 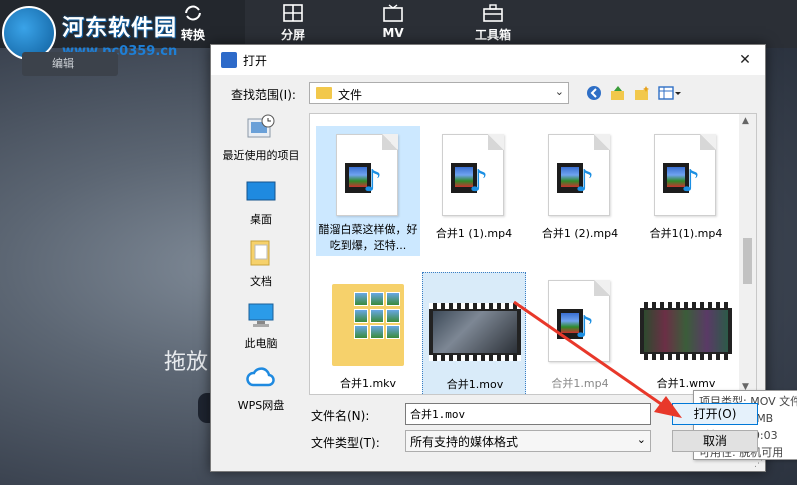 What do you see at coordinates (597, 359) in the screenshot?
I see `annotation-arrow` at bounding box center [597, 359].